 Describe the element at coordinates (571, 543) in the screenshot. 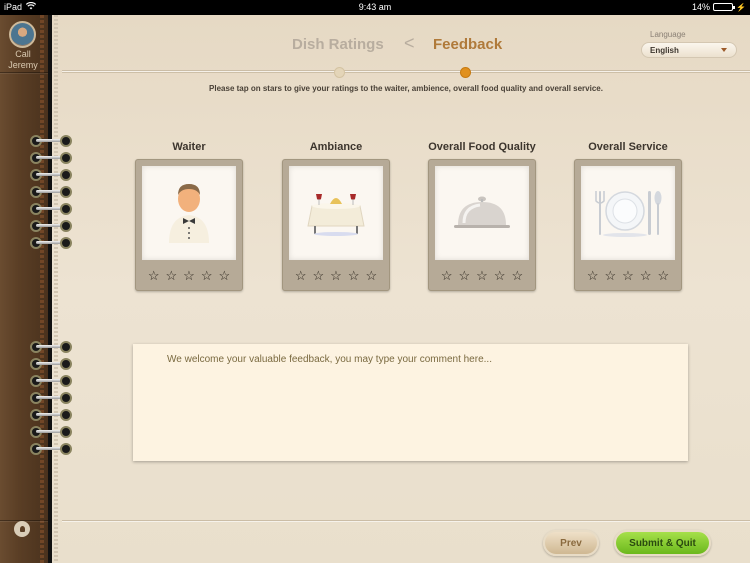

I see `prev-button: Prev` at that location.